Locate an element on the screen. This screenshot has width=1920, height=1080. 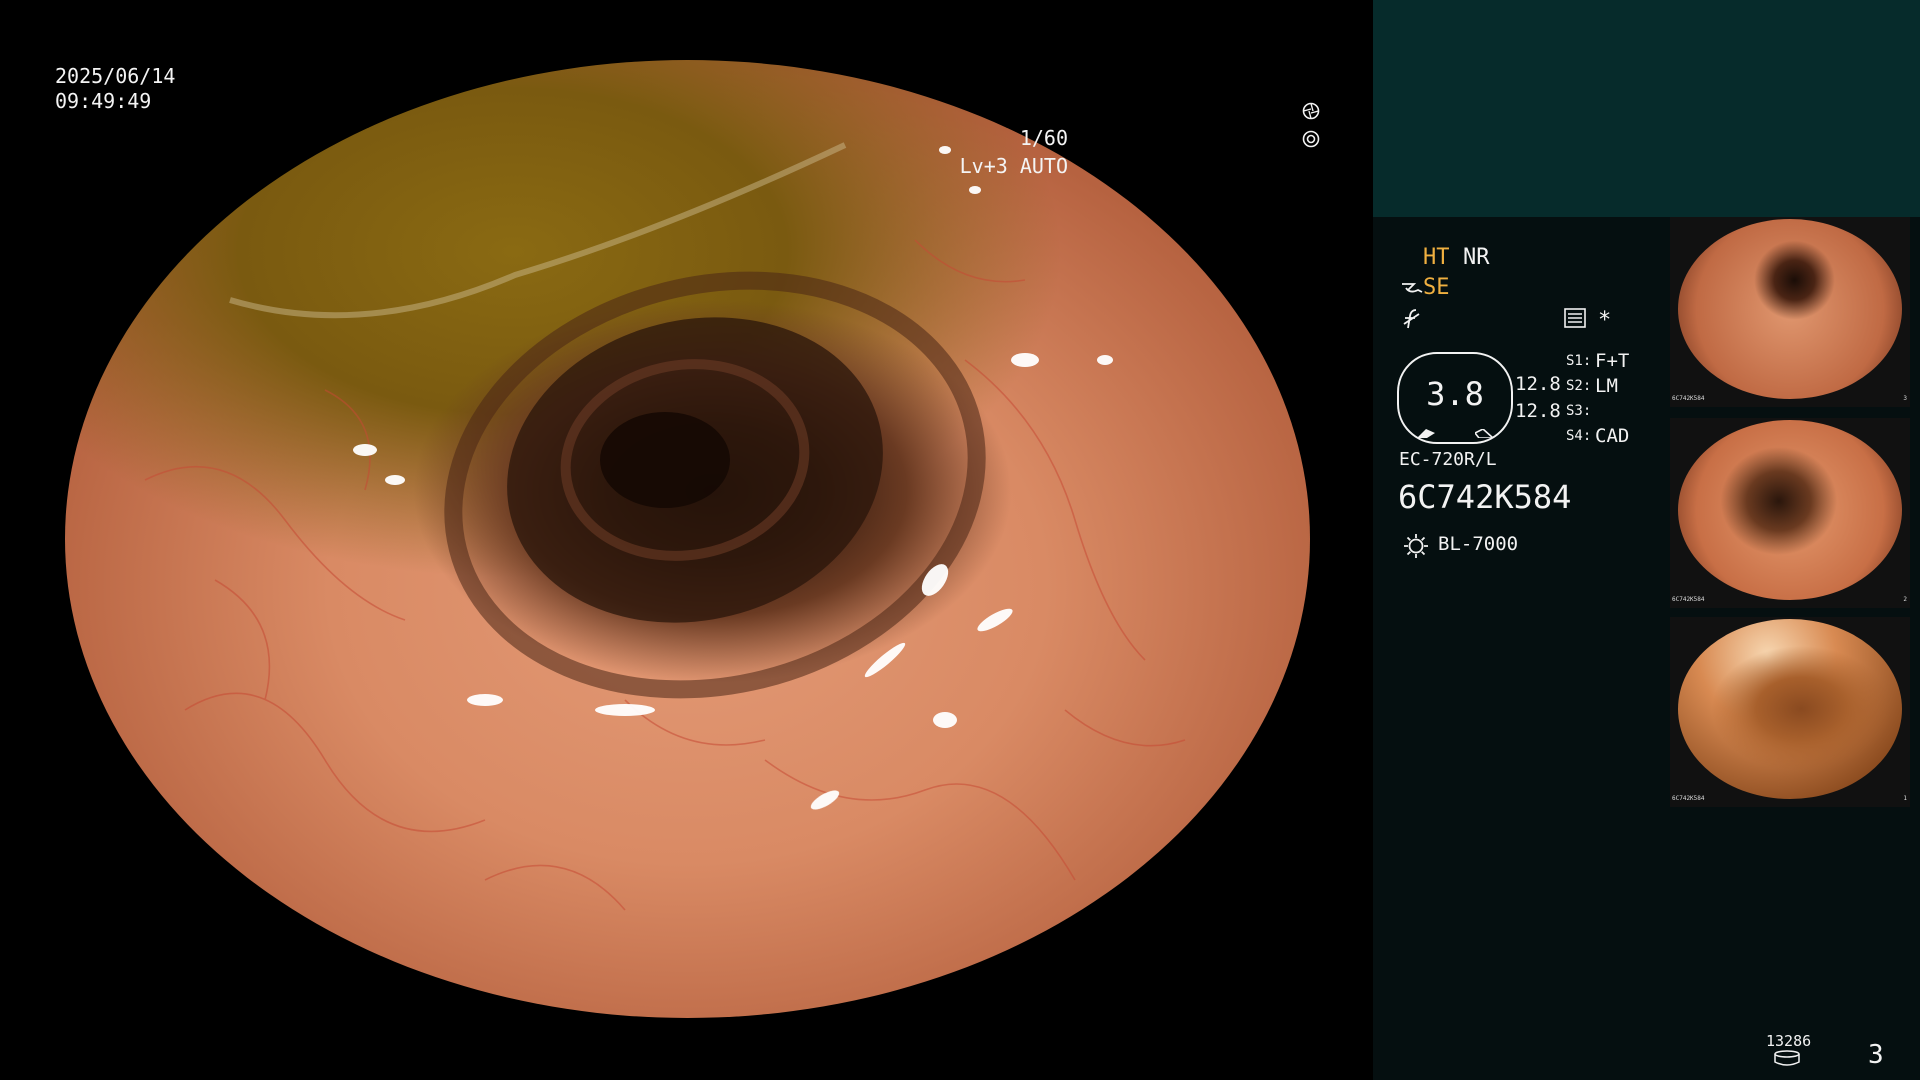
exposure-value: Lv+3 AUTO is located at coordinates (1013, 166).